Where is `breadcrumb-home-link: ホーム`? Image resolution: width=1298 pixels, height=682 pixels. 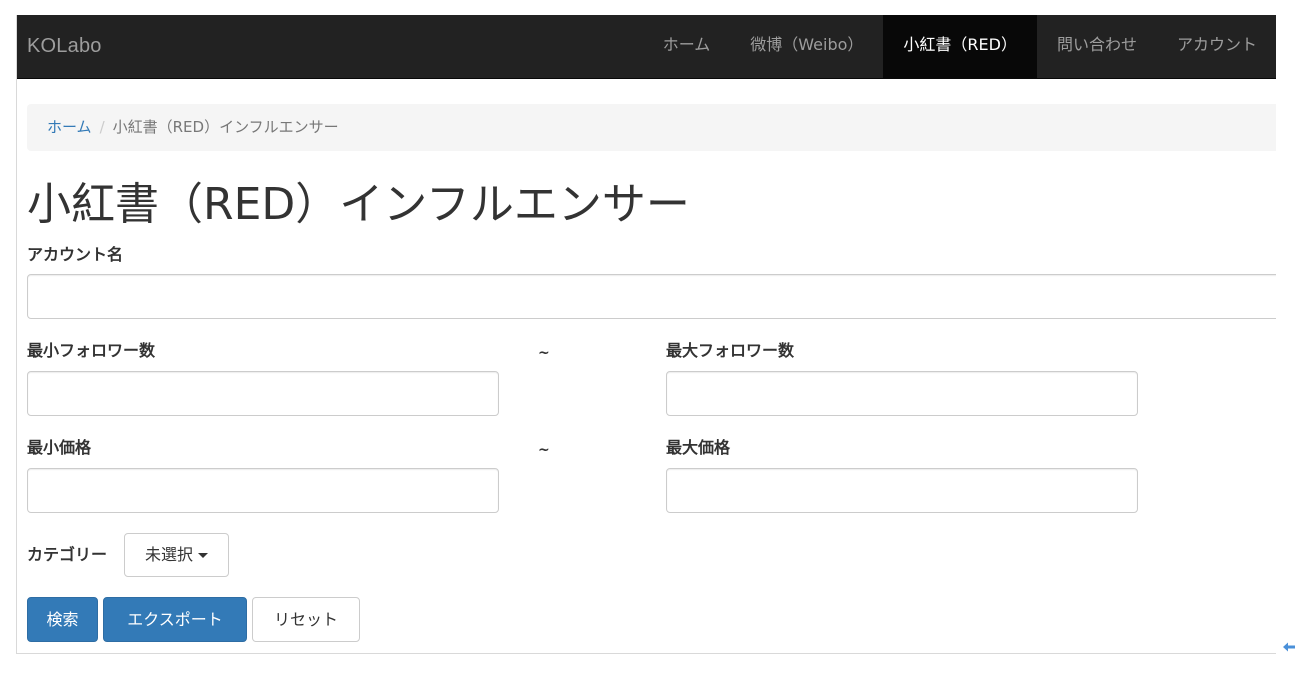
breadcrumb-home-link: ホーム is located at coordinates (69, 127).